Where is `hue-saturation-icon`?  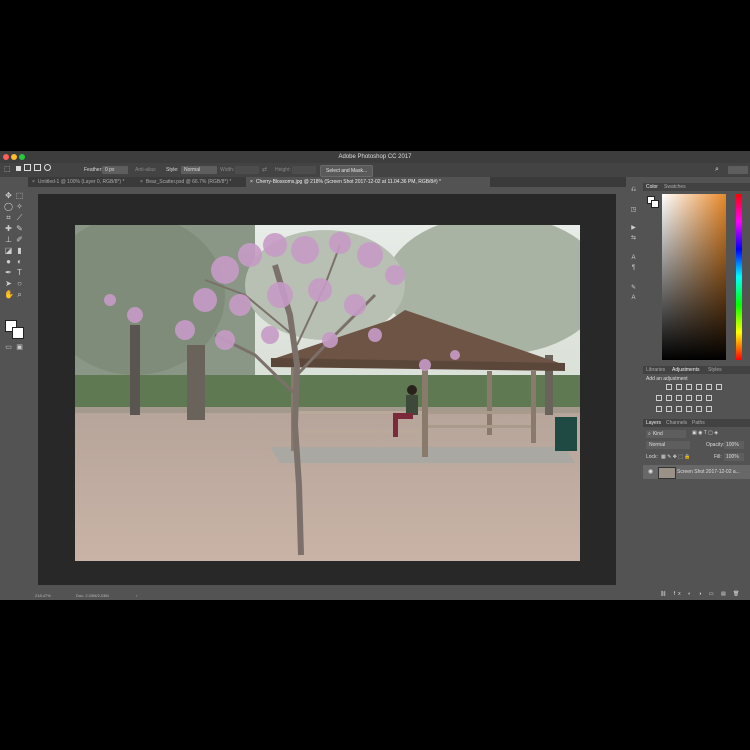 hue-saturation-icon is located at coordinates (659, 398).